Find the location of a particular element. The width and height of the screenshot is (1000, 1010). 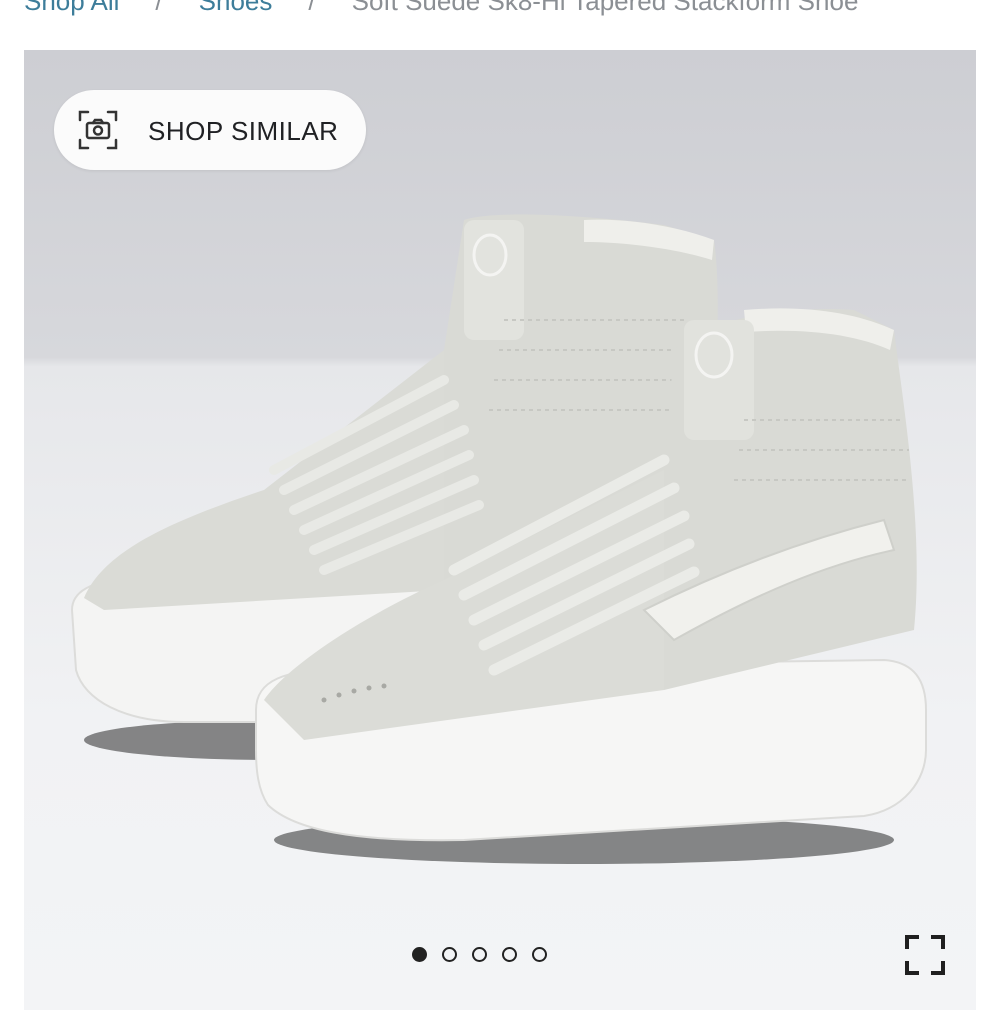

shop-similar-button: SHOP SIMILAR is located at coordinates (210, 130).